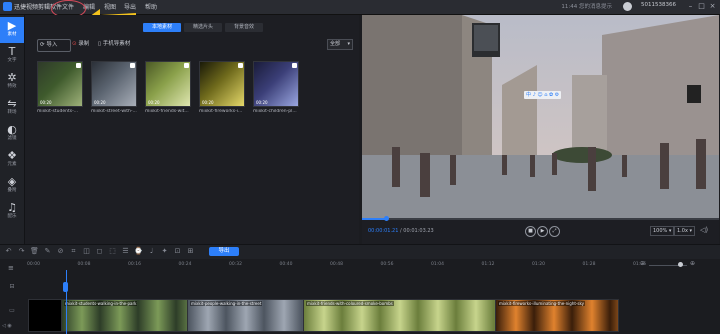 This screenshot has height=334, width=720. What do you see at coordinates (164, 251) in the screenshot?
I see `toolbar-tool-icon: ✦` at bounding box center [164, 251].